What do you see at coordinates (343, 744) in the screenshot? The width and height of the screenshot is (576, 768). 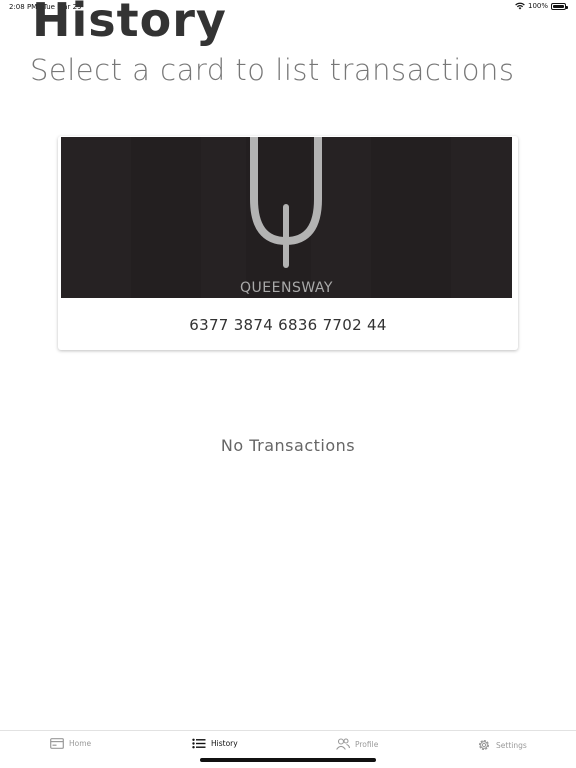 I see `users-icon` at bounding box center [343, 744].